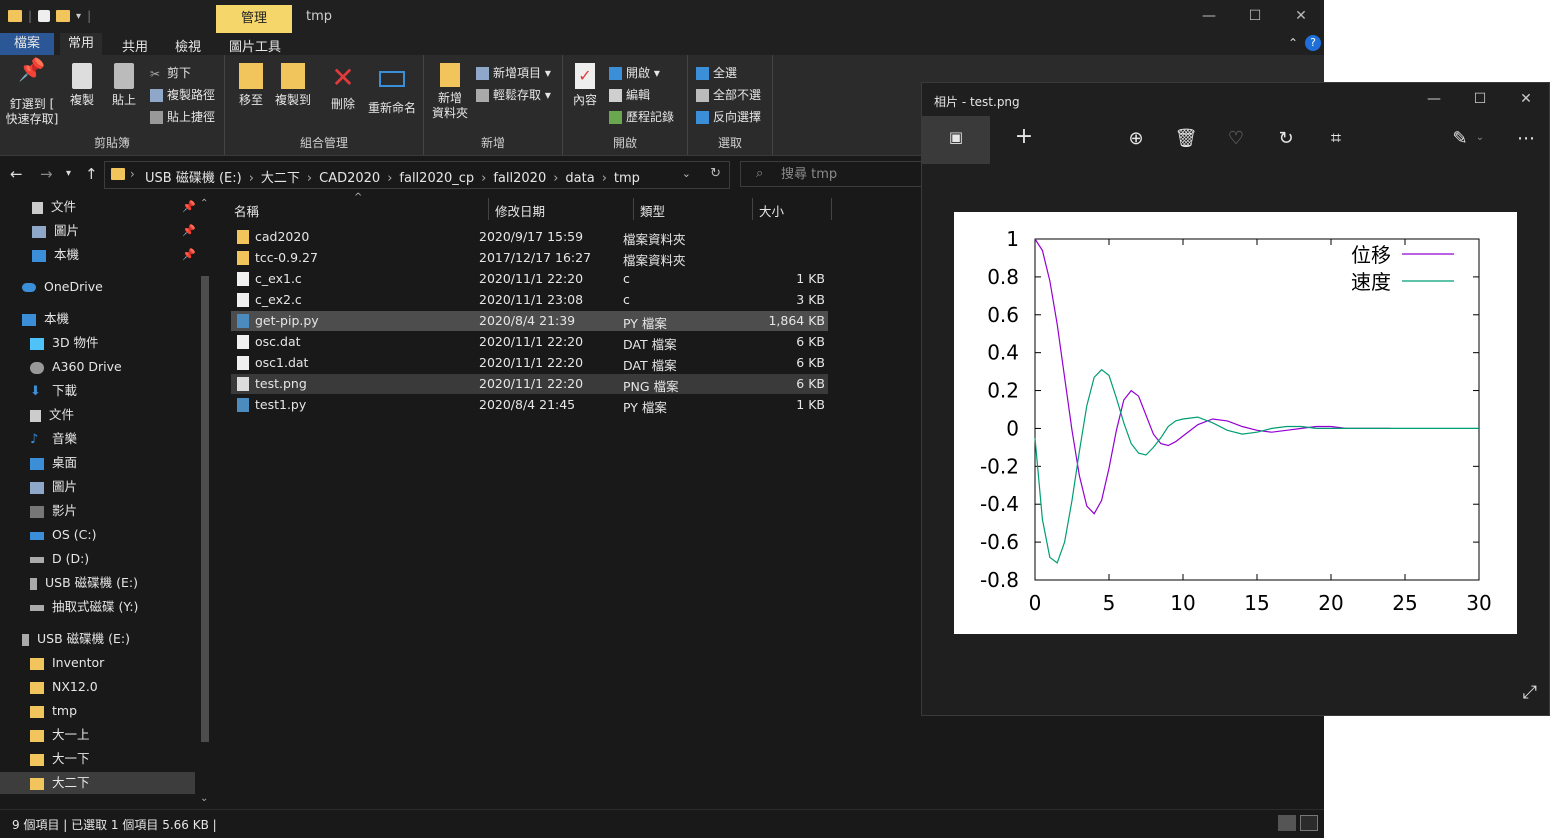 This screenshot has height=838, width=1553. I want to click on recent-locations-chevron-icon: ▾, so click(68, 173).